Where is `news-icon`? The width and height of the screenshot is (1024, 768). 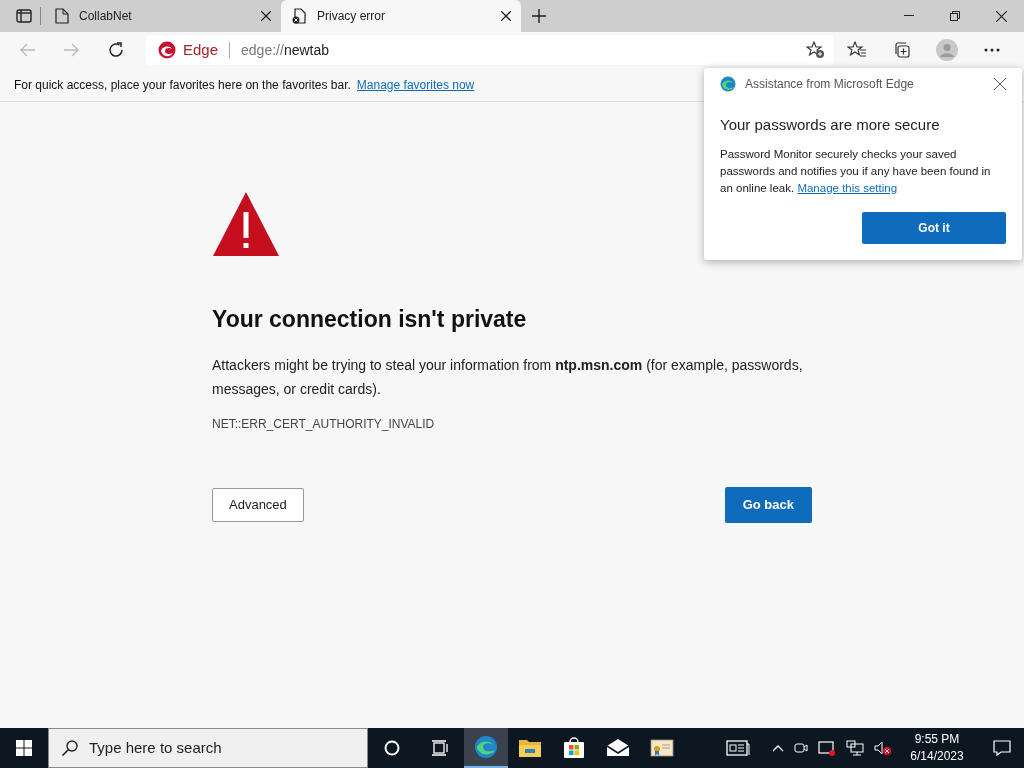 news-icon is located at coordinates (738, 748).